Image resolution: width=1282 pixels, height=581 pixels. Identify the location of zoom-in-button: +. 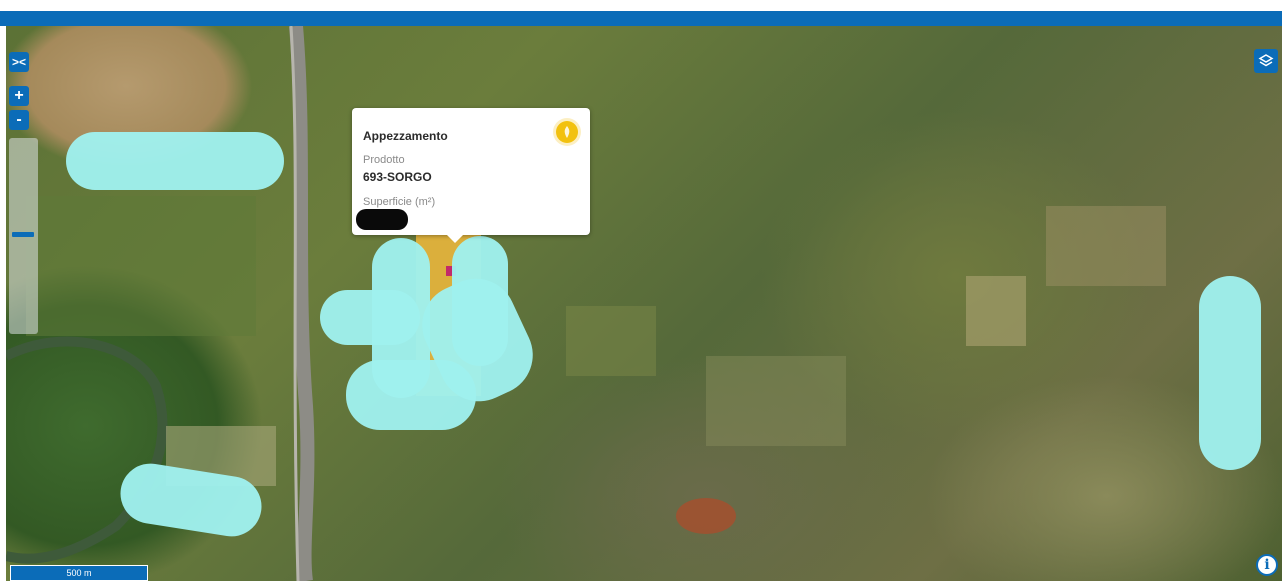
(19, 96).